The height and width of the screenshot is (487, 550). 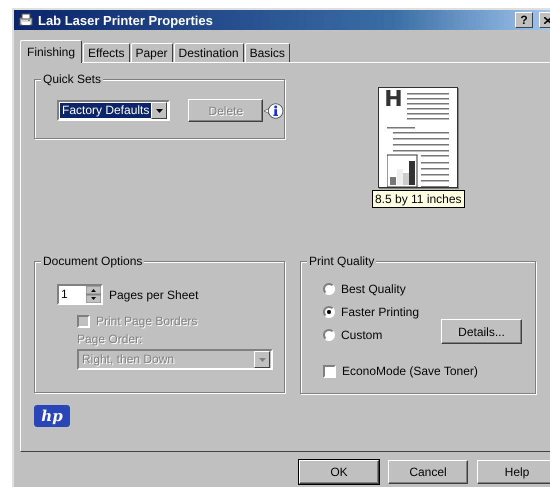 I want to click on tab: Paper, so click(x=151, y=52).